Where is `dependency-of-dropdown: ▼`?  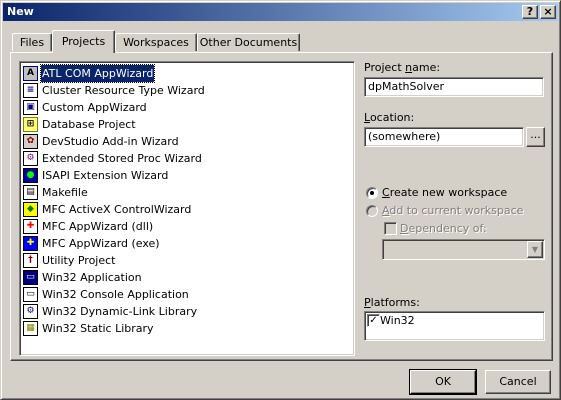 dependency-of-dropdown: ▼ is located at coordinates (463, 249).